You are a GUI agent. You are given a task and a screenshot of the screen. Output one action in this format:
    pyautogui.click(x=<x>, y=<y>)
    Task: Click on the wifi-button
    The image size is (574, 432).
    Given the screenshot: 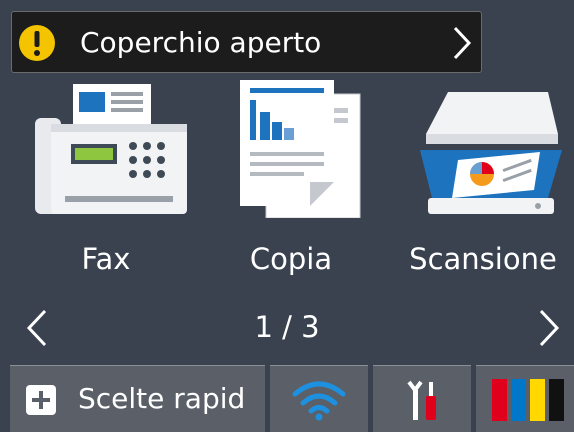 What is the action you would take?
    pyautogui.click(x=319, y=398)
    